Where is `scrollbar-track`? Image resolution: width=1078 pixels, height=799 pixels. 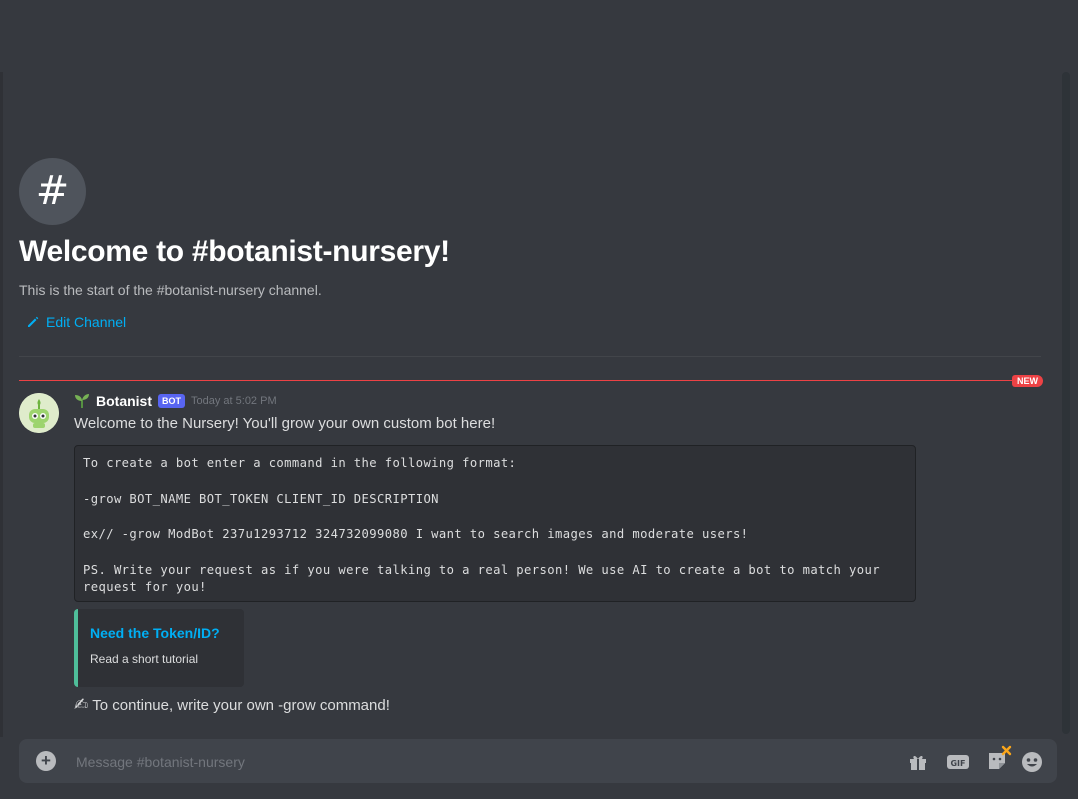
scrollbar-track is located at coordinates (1066, 403).